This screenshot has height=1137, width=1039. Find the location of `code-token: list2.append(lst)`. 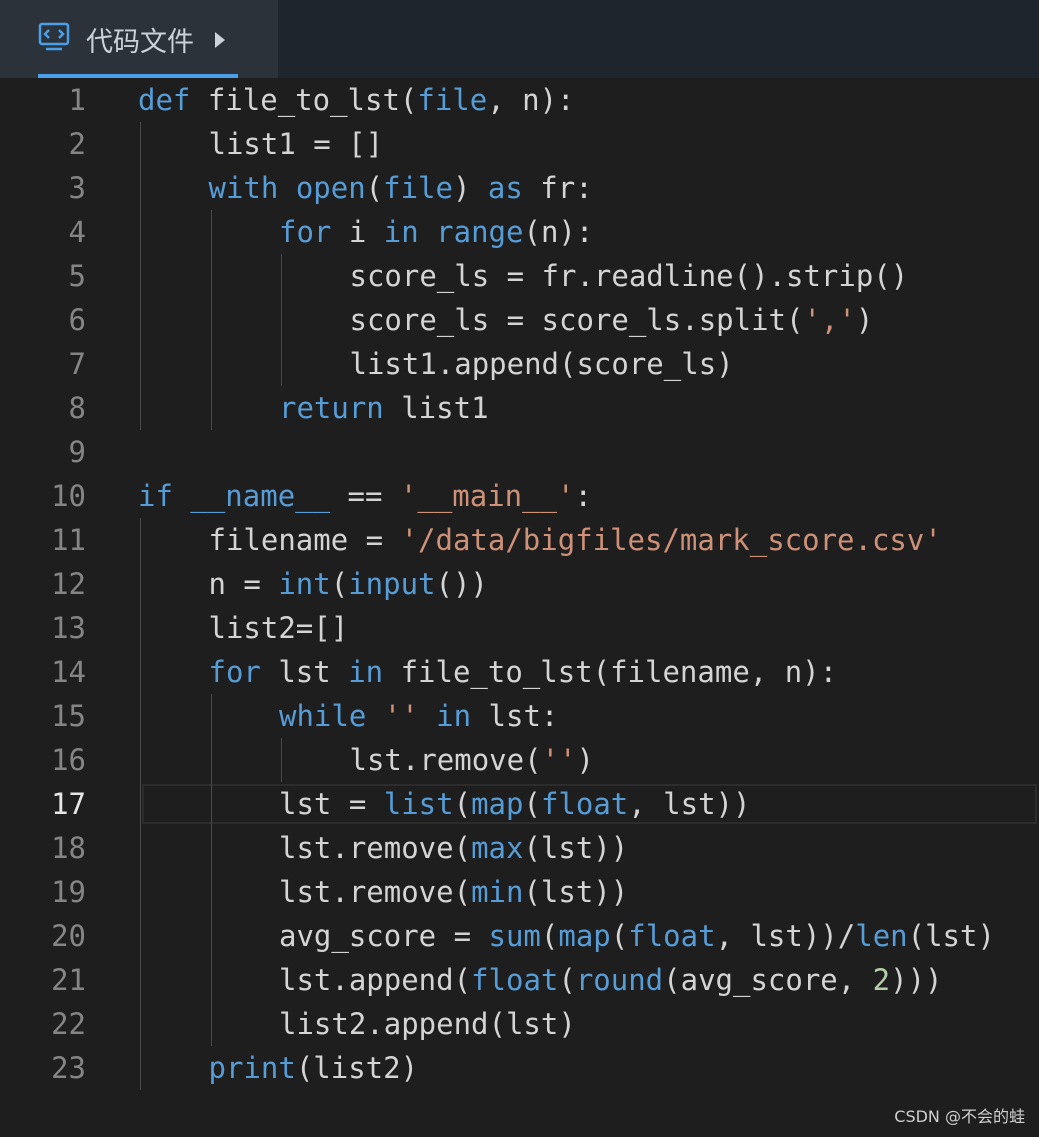

code-token: list2.append(lst) is located at coordinates (427, 1024).